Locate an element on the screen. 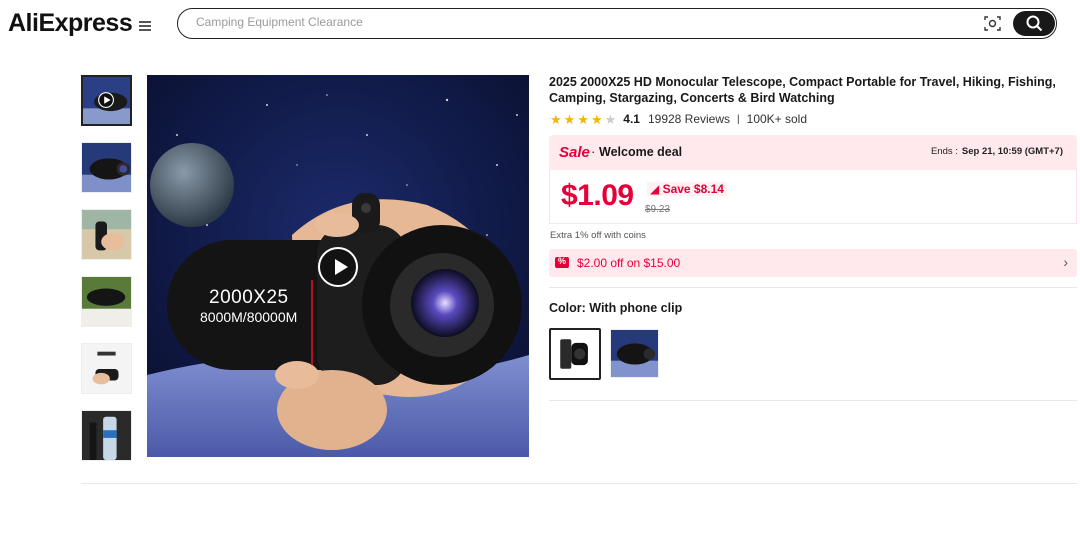  coupon-row: $2.00 off on $15.00 › is located at coordinates (813, 263).